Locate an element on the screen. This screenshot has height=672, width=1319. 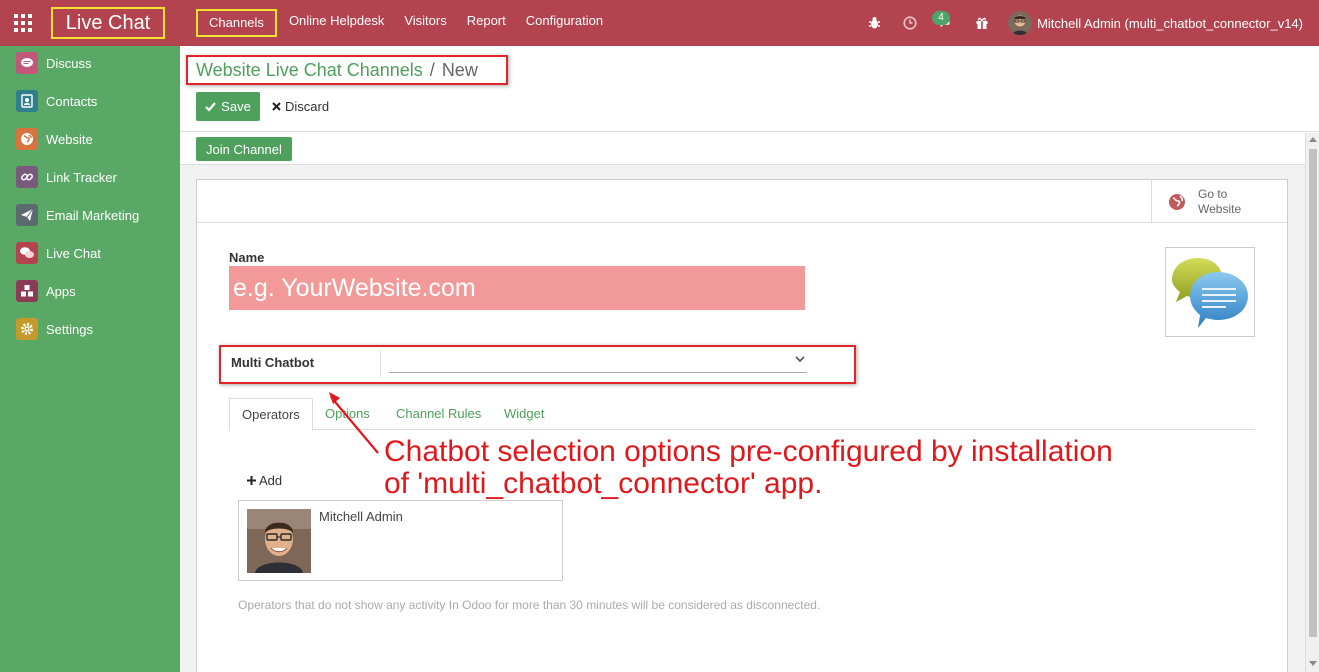
app-title: Live Chat is located at coordinates (108, 23).